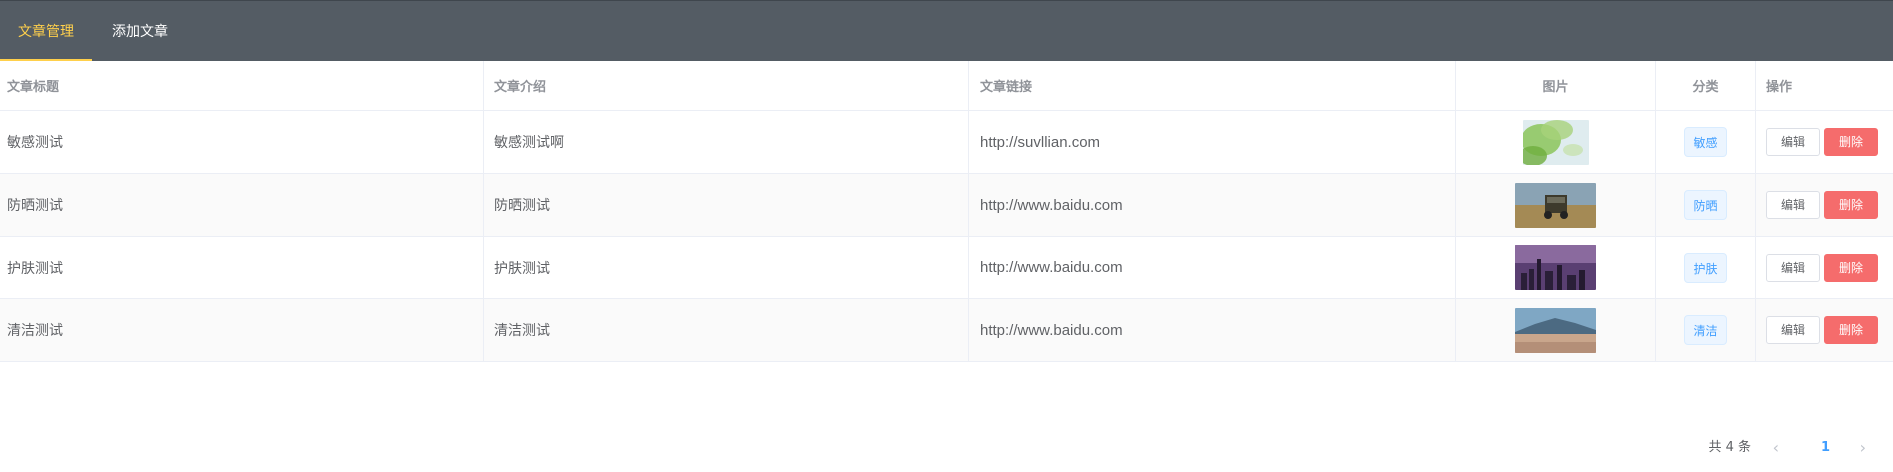  I want to click on article-thumbnail-city, so click(1555, 267).